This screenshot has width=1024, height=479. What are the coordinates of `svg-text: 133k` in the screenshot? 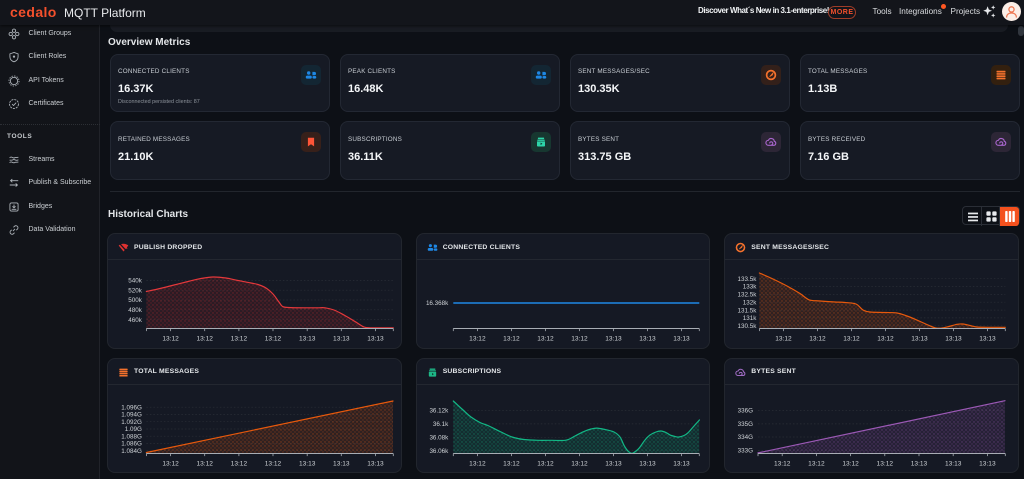 It's located at (750, 287).